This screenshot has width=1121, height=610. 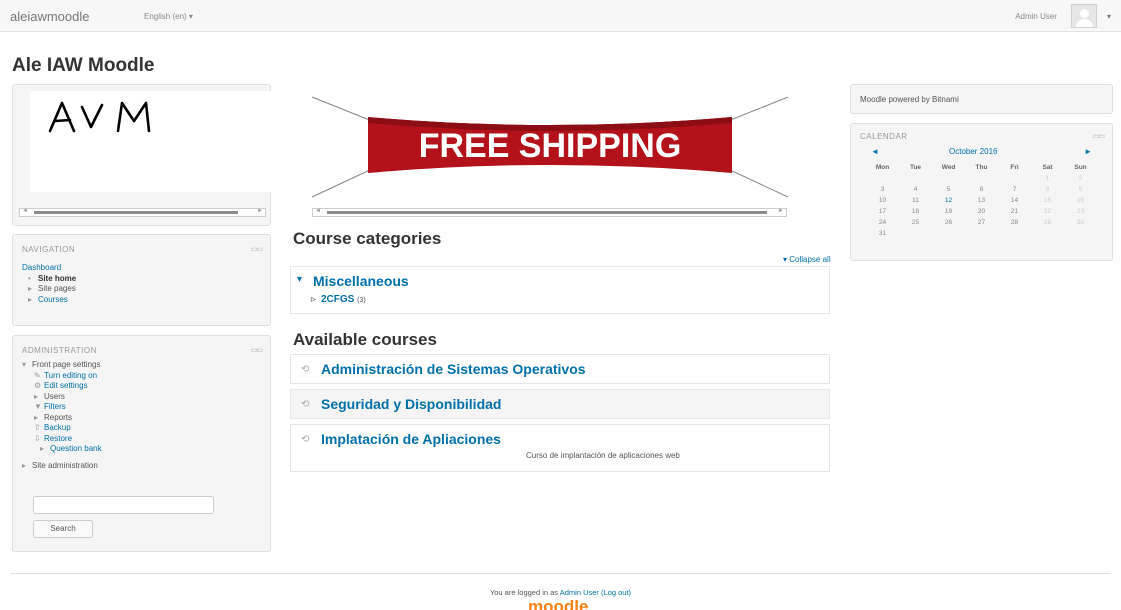 What do you see at coordinates (57, 288) in the screenshot?
I see `nav-site-pages: Site pages` at bounding box center [57, 288].